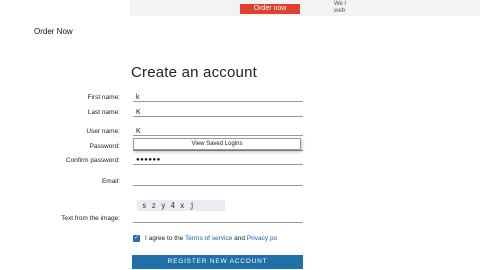  Describe the element at coordinates (218, 160) in the screenshot. I see `confirm-password-field: ●●●●●●` at that location.